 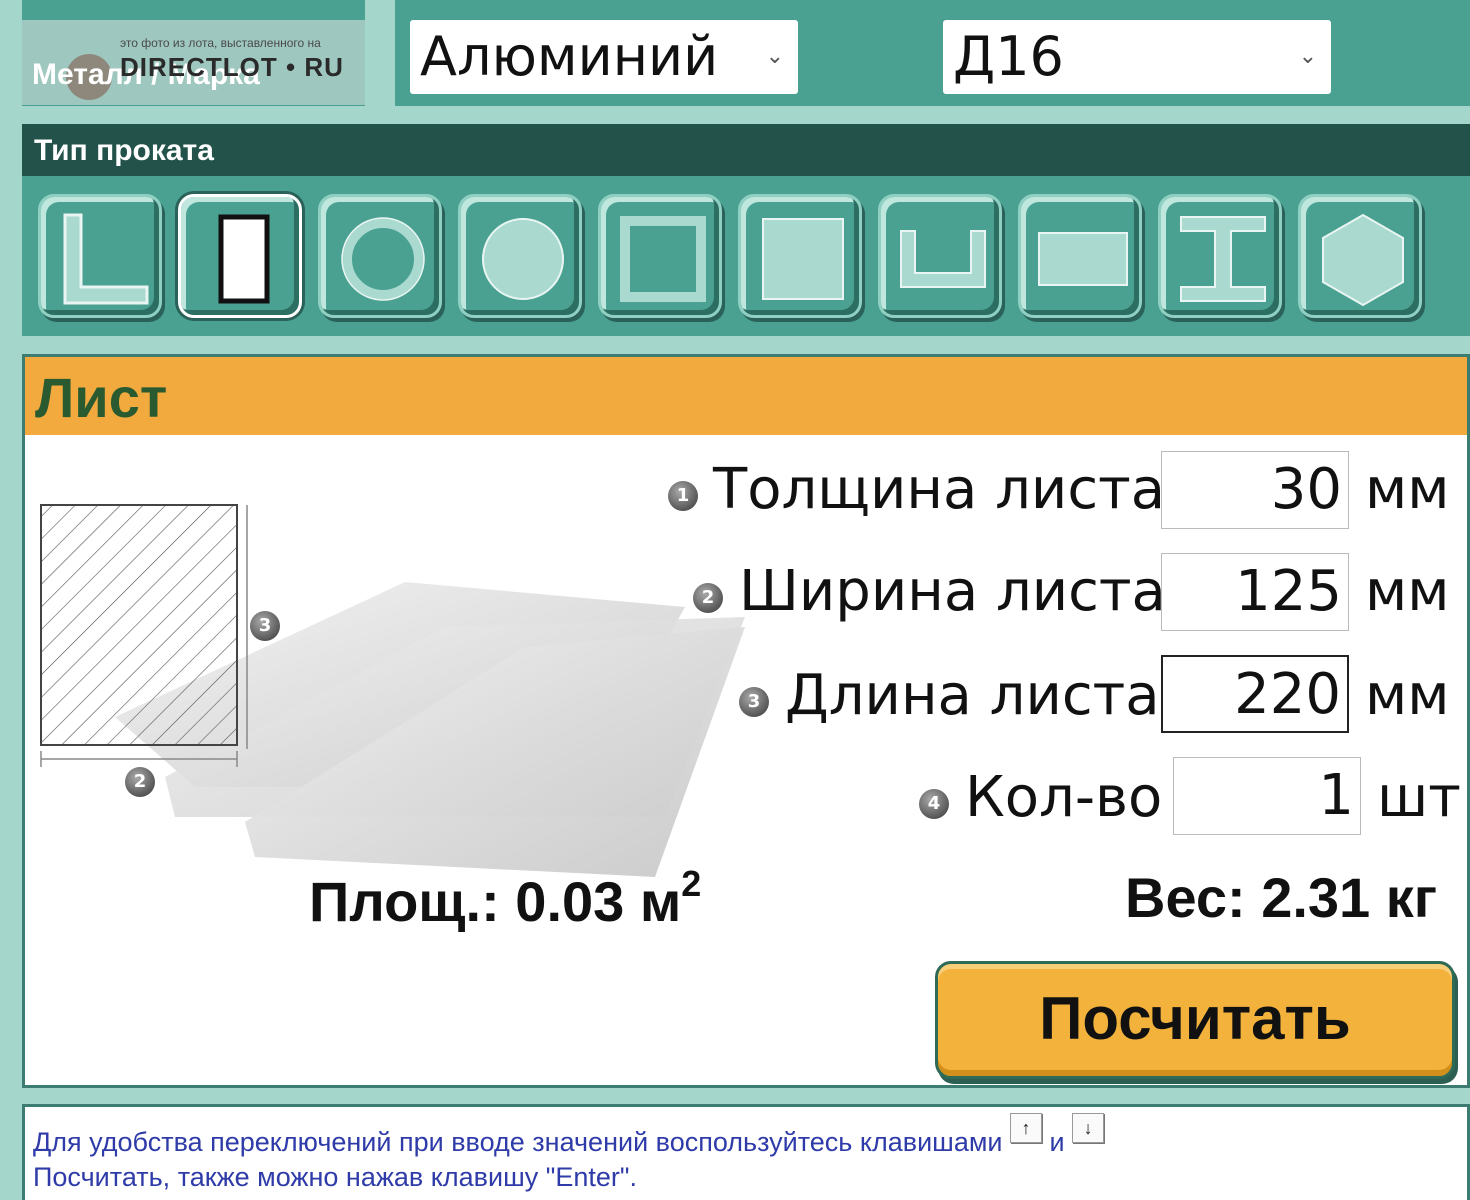 I want to click on width-input: 125, so click(x=1255, y=592).